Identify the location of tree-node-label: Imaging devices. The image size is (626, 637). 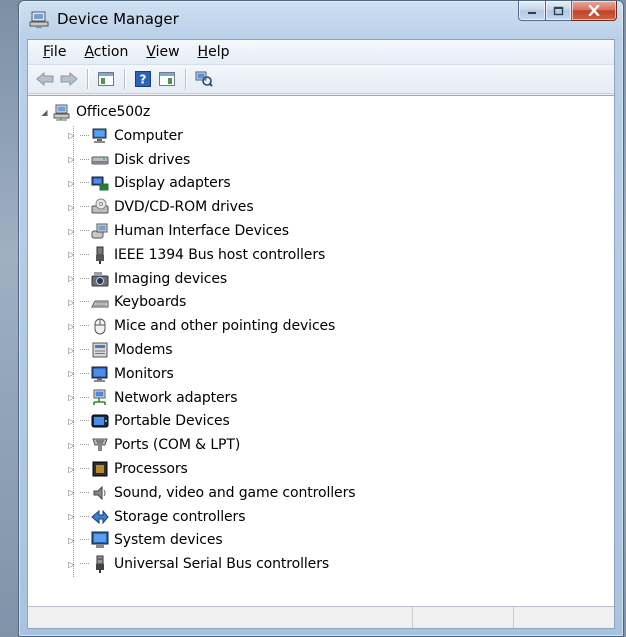
(171, 278).